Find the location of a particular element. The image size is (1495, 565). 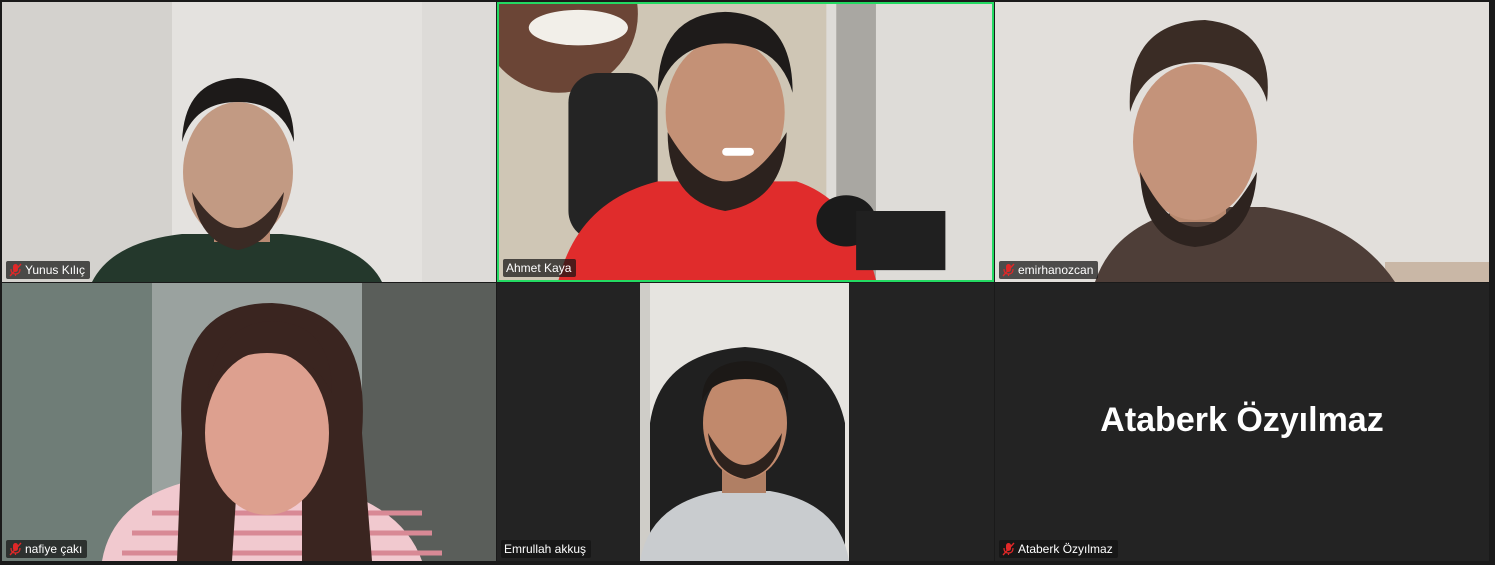

participant-name: Ataberk Özyılmaz is located at coordinates (1065, 549).